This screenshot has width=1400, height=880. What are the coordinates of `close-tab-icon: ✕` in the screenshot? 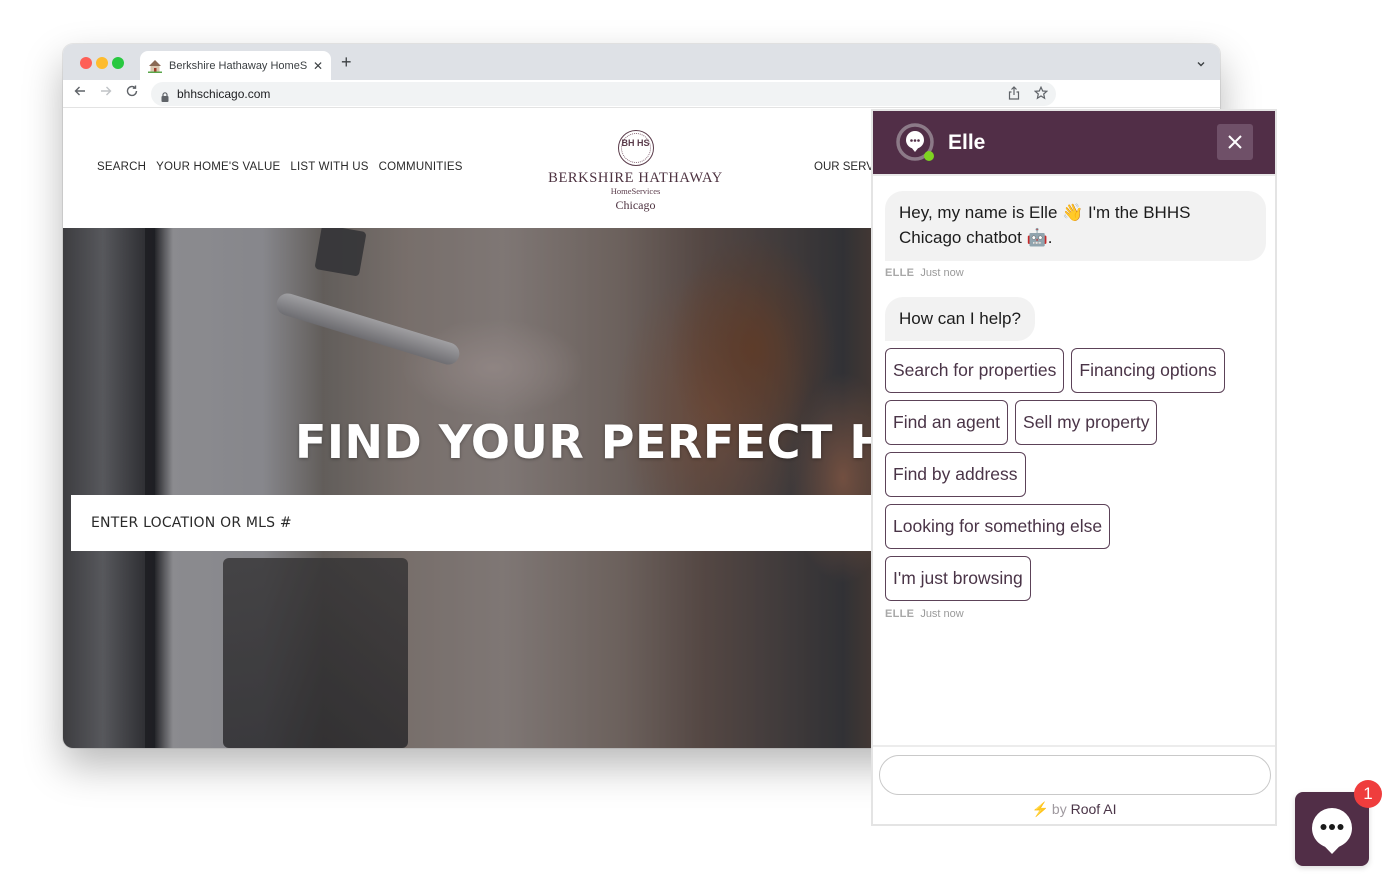 It's located at (318, 66).